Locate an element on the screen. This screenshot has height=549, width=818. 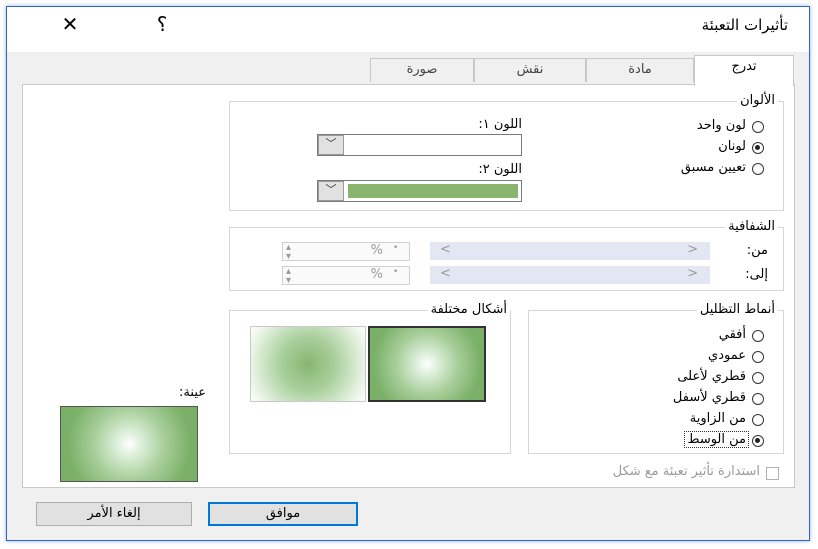
one-color-label: لون واحد is located at coordinates (721, 125).